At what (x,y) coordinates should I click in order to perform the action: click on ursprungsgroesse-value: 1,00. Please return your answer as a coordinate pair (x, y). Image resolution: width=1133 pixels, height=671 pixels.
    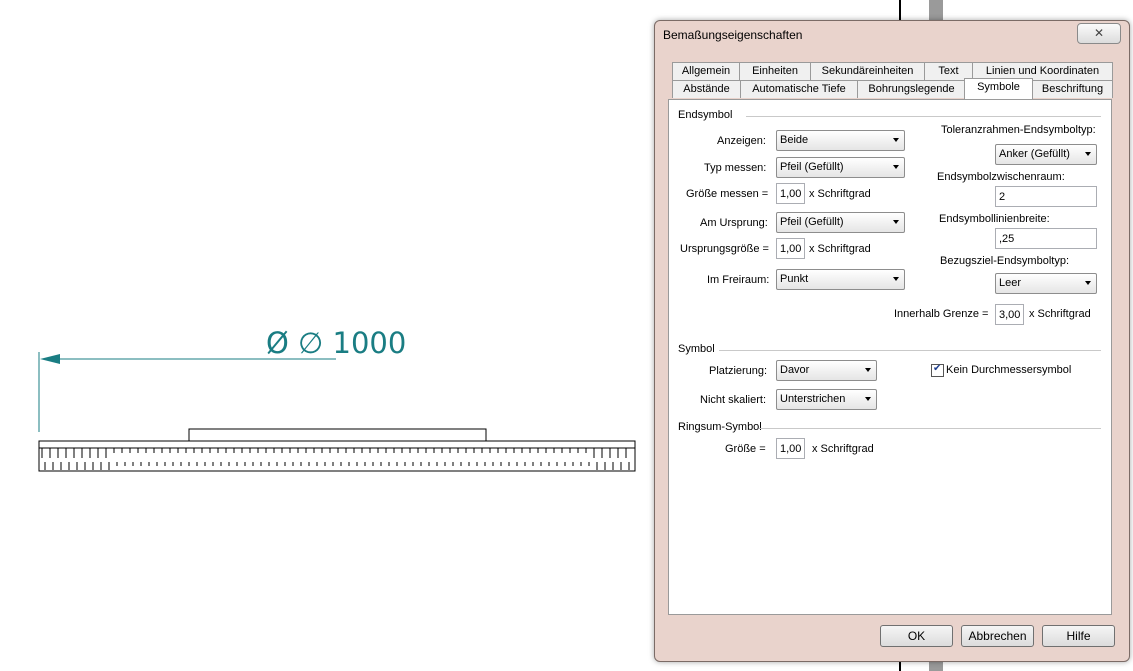
    Looking at the image, I should click on (791, 249).